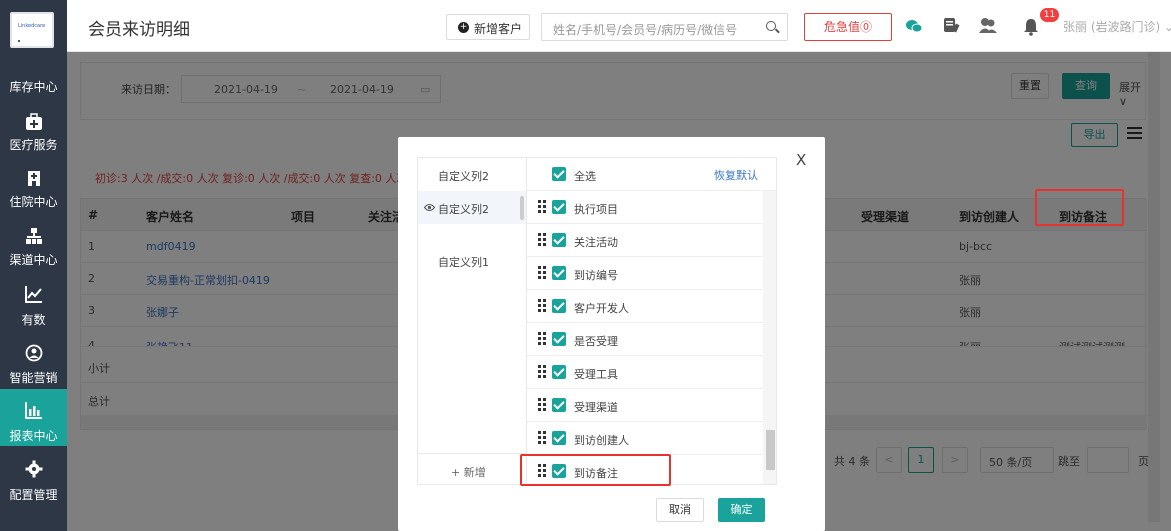  I want to click on column-row: 受理渠道, so click(645, 405).